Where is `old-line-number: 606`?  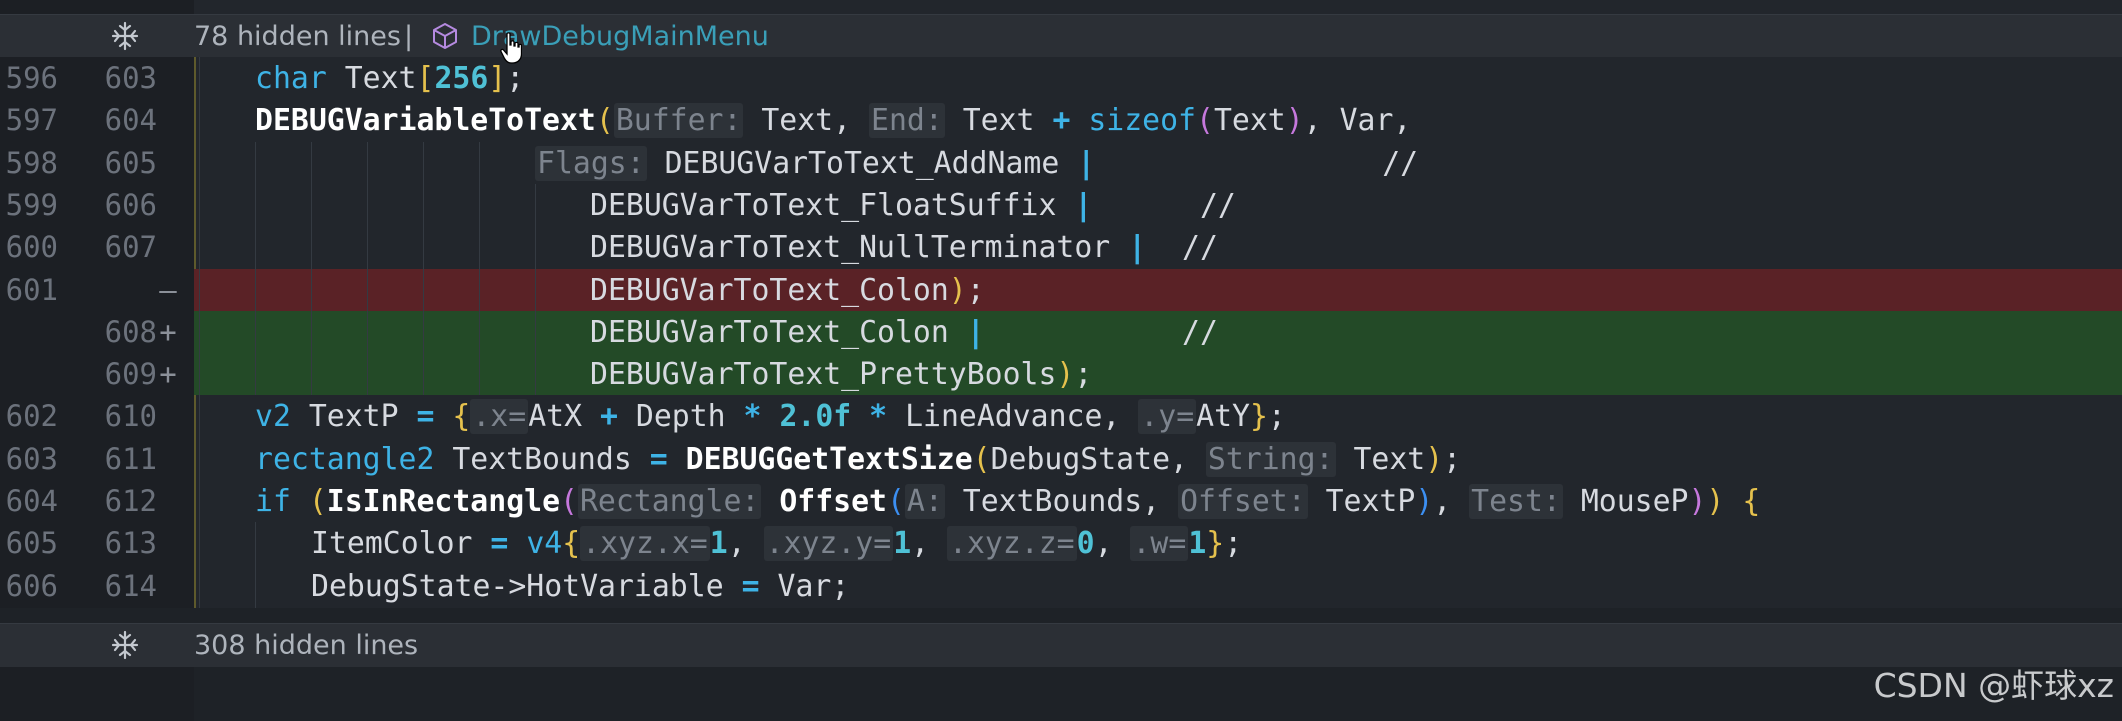
old-line-number: 606 is located at coordinates (31, 585).